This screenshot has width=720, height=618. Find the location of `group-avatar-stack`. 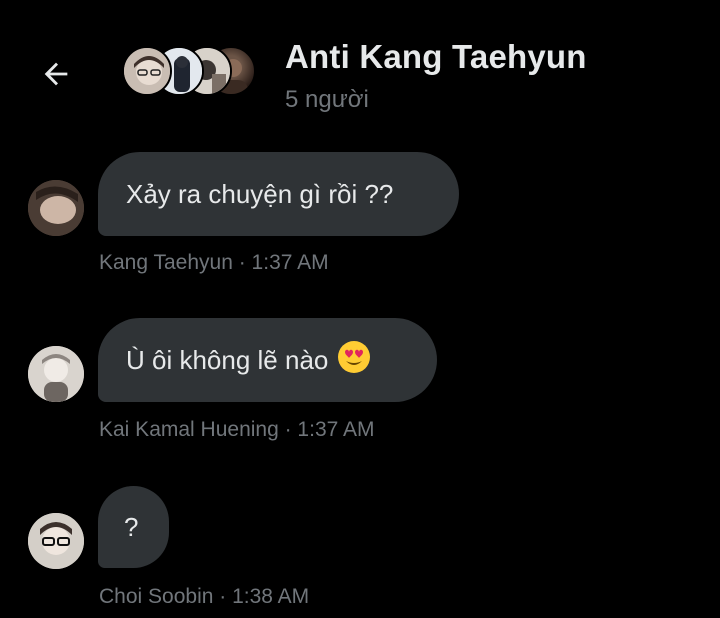

group-avatar-stack is located at coordinates (192, 73).